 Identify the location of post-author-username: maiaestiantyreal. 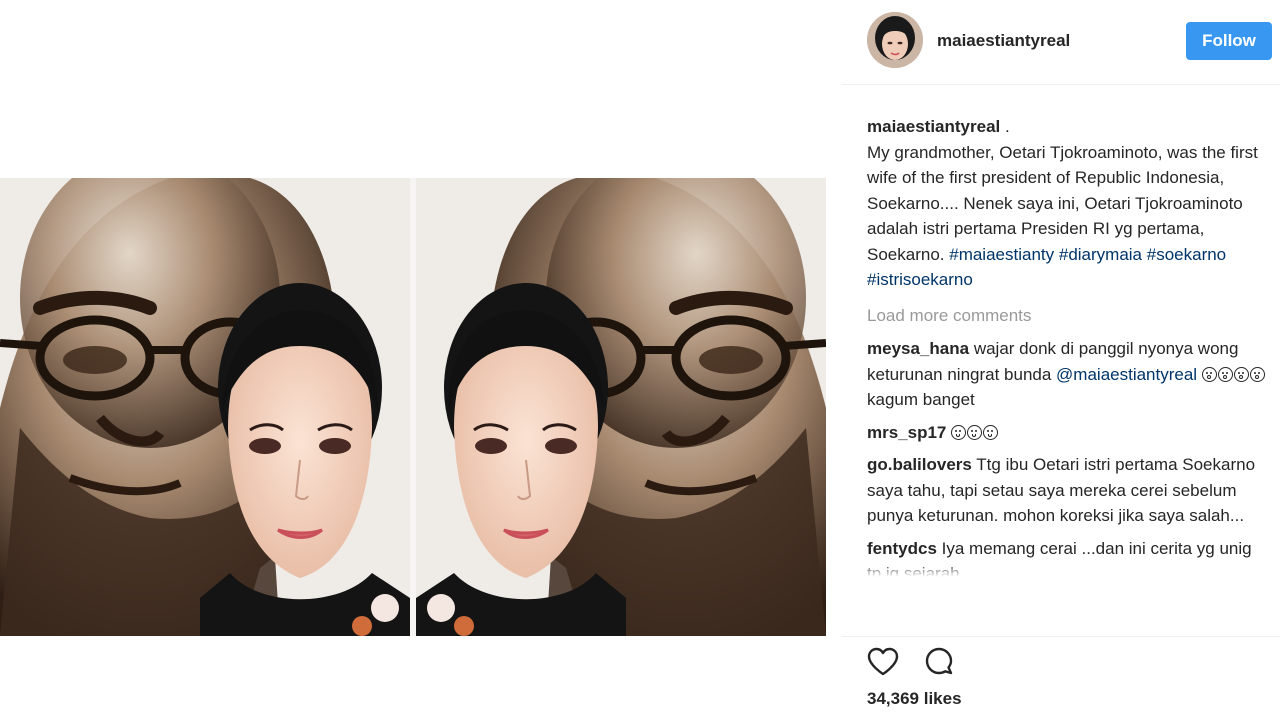
(1003, 41).